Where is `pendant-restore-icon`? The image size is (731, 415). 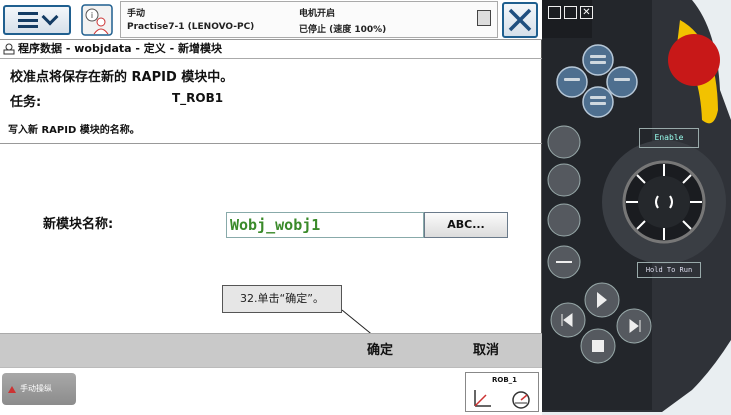 pendant-restore-icon is located at coordinates (554, 12).